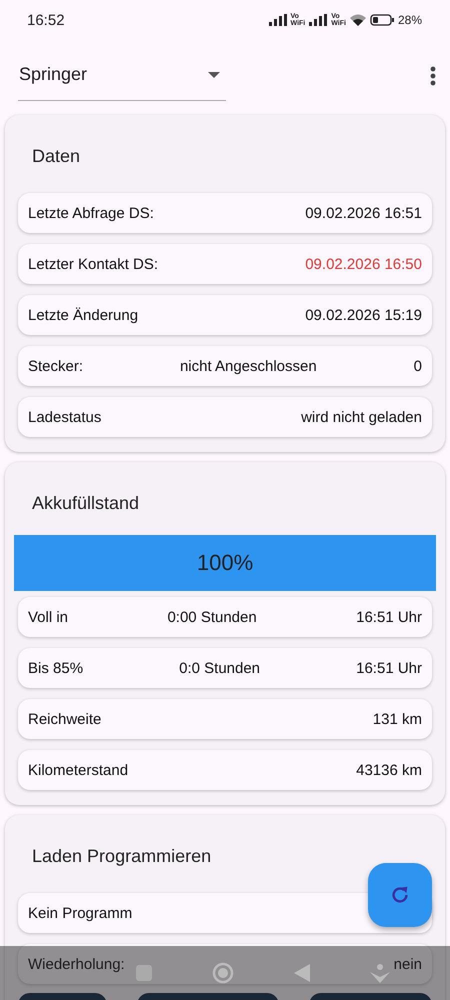 The image size is (450, 1000). What do you see at coordinates (91, 213) in the screenshot?
I see `row-label: Letzte Abfrage DS:` at bounding box center [91, 213].